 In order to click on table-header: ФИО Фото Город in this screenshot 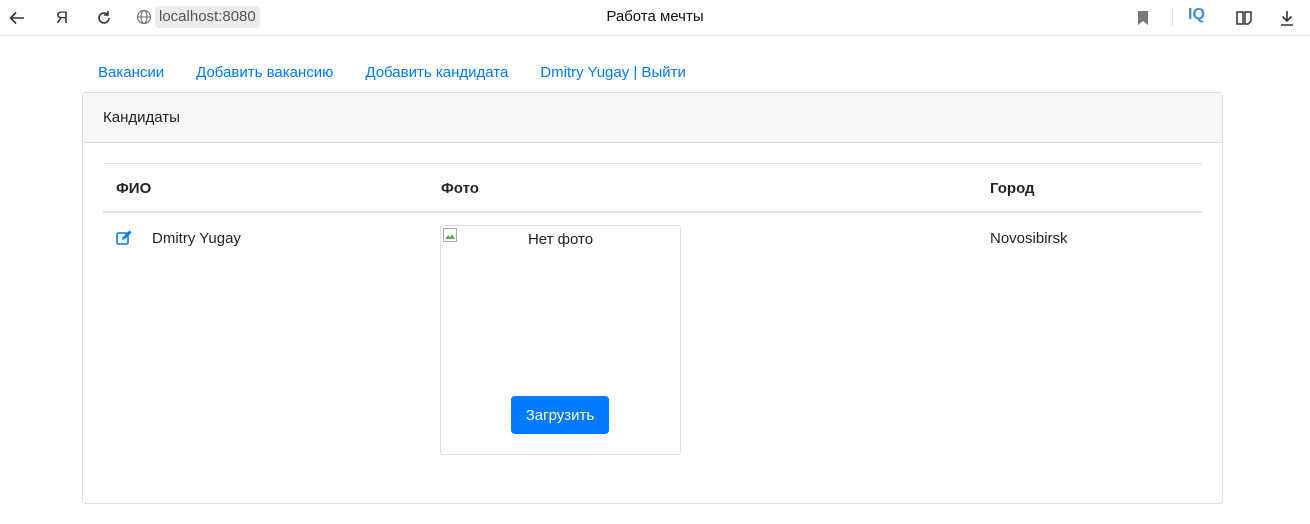, I will do `click(652, 188)`.